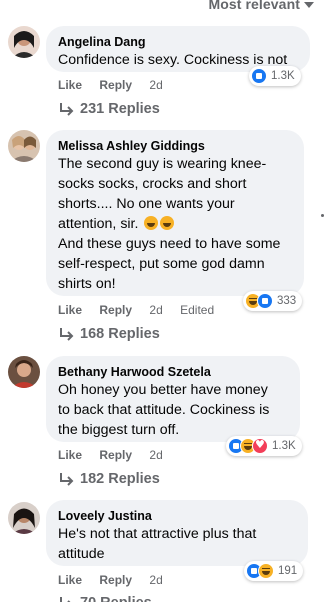 Image resolution: width=324 pixels, height=602 pixels. Describe the element at coordinates (116, 597) in the screenshot. I see `replies-label: 70 Replies` at that location.